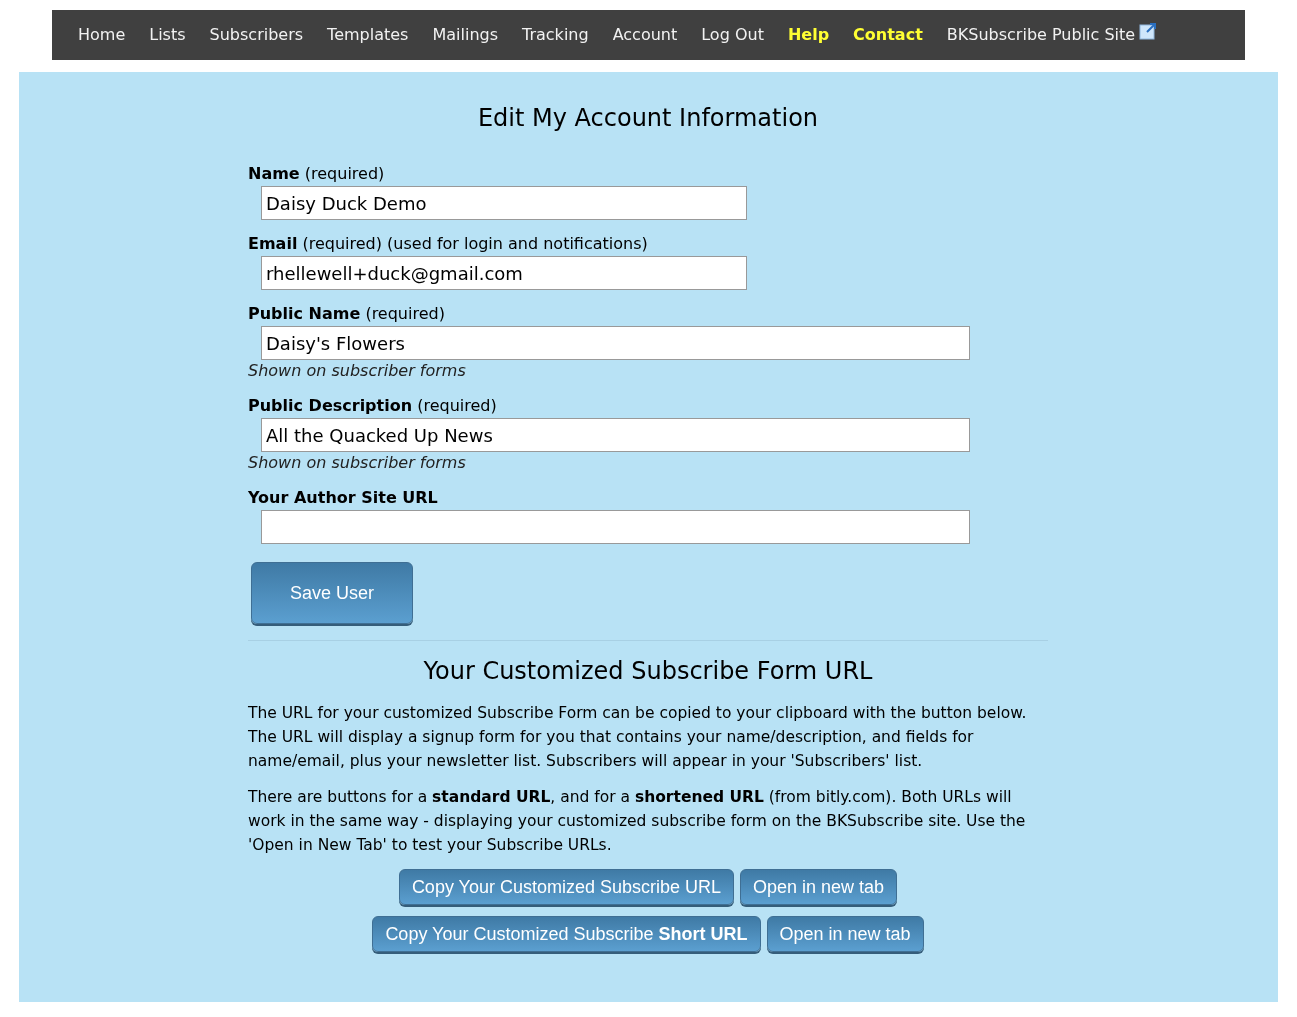 This screenshot has height=1017, width=1297. What do you see at coordinates (615, 343) in the screenshot?
I see `text-field: Daisy's Flowers` at bounding box center [615, 343].